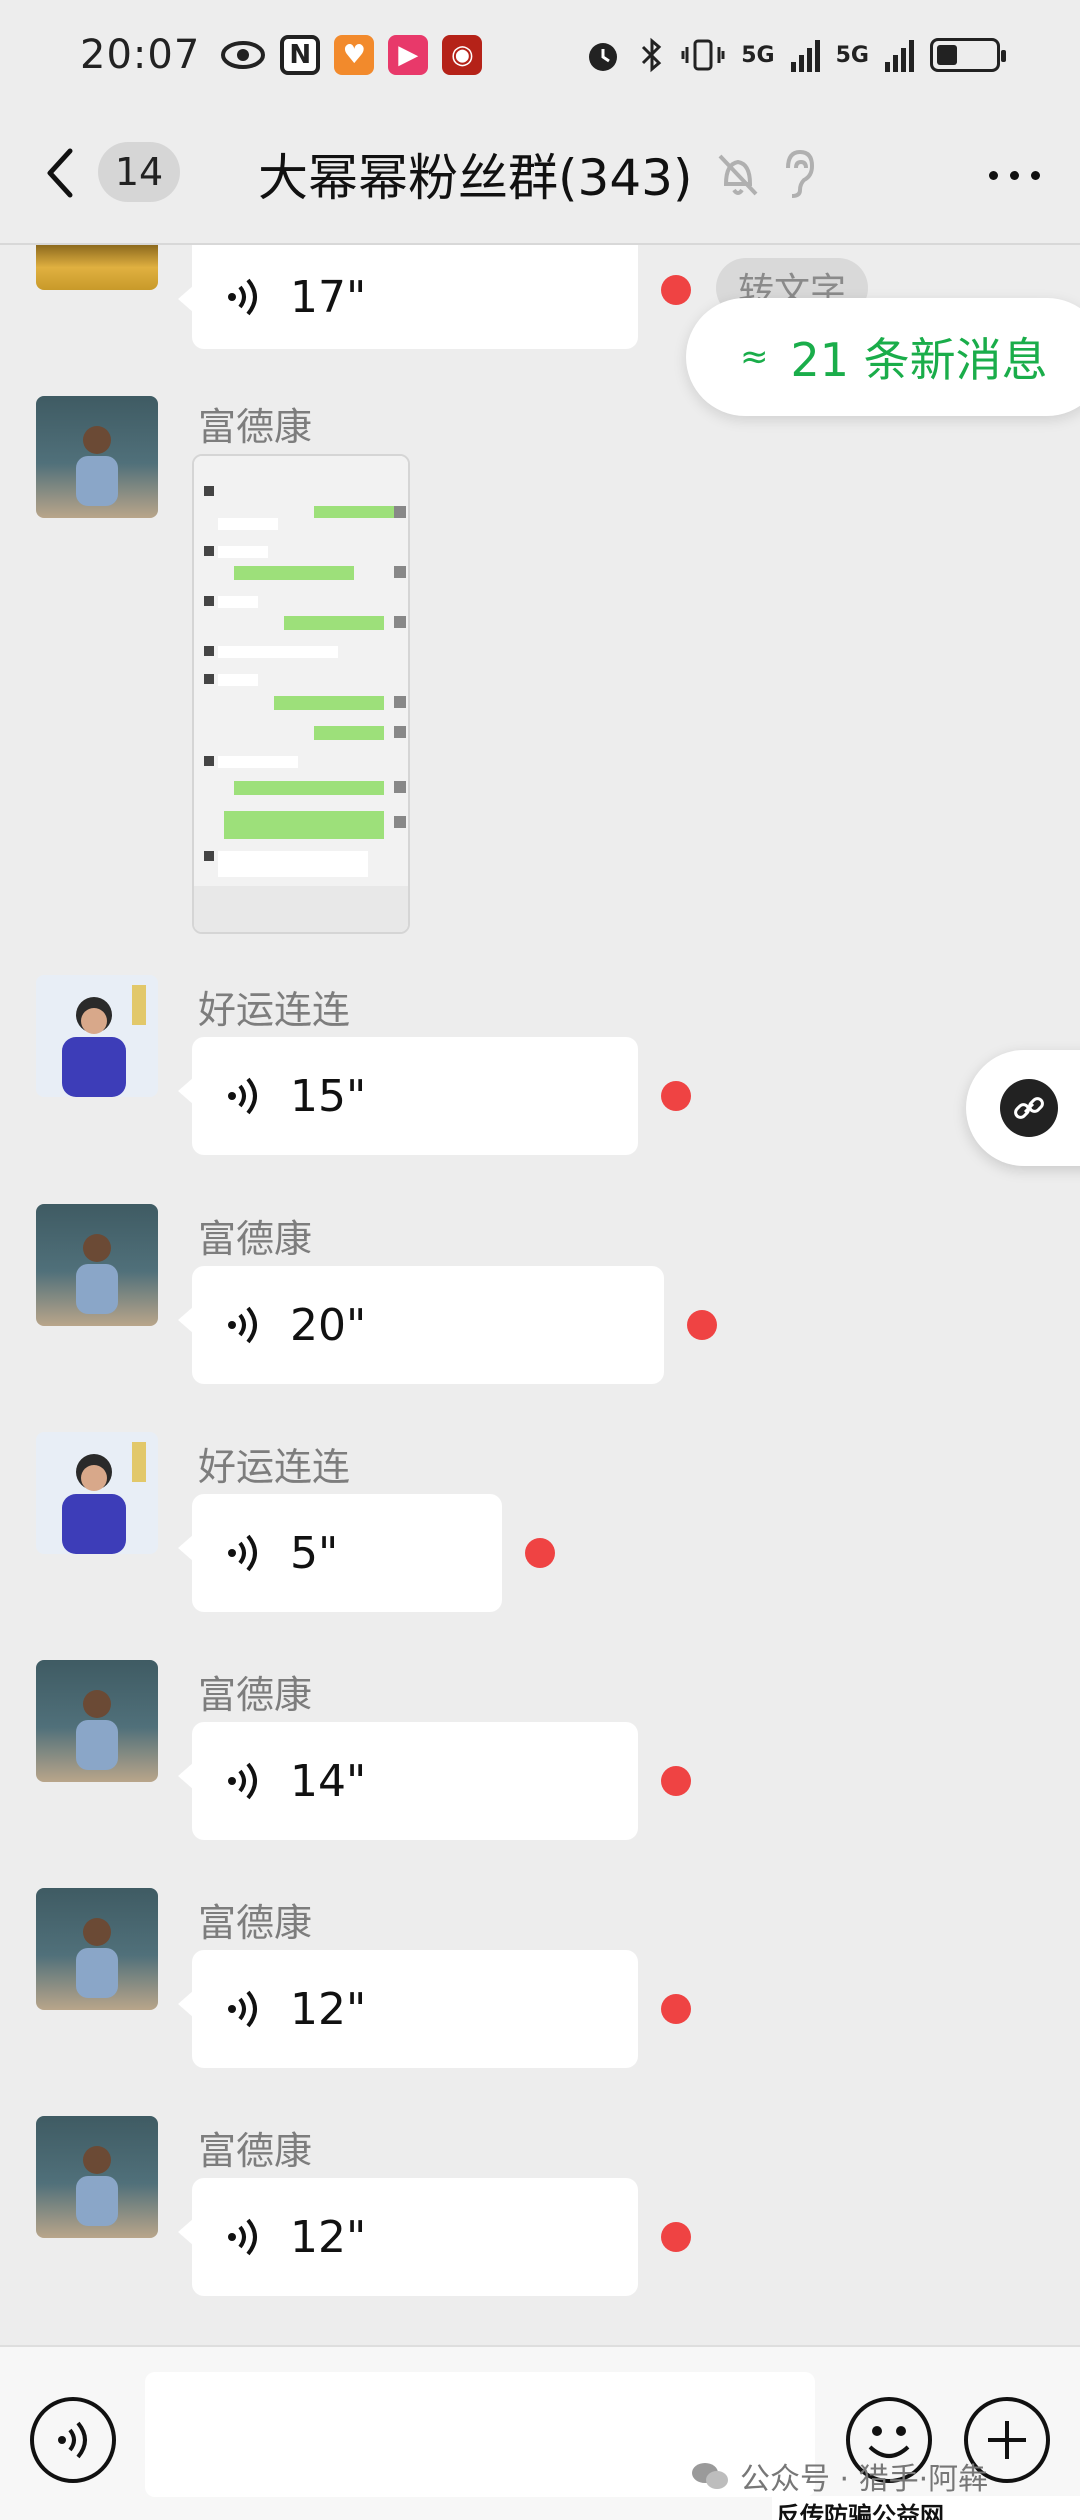 The height and width of the screenshot is (2520, 1080). What do you see at coordinates (919, 360) in the screenshot?
I see `new-messages-label: 21 条新消息` at bounding box center [919, 360].